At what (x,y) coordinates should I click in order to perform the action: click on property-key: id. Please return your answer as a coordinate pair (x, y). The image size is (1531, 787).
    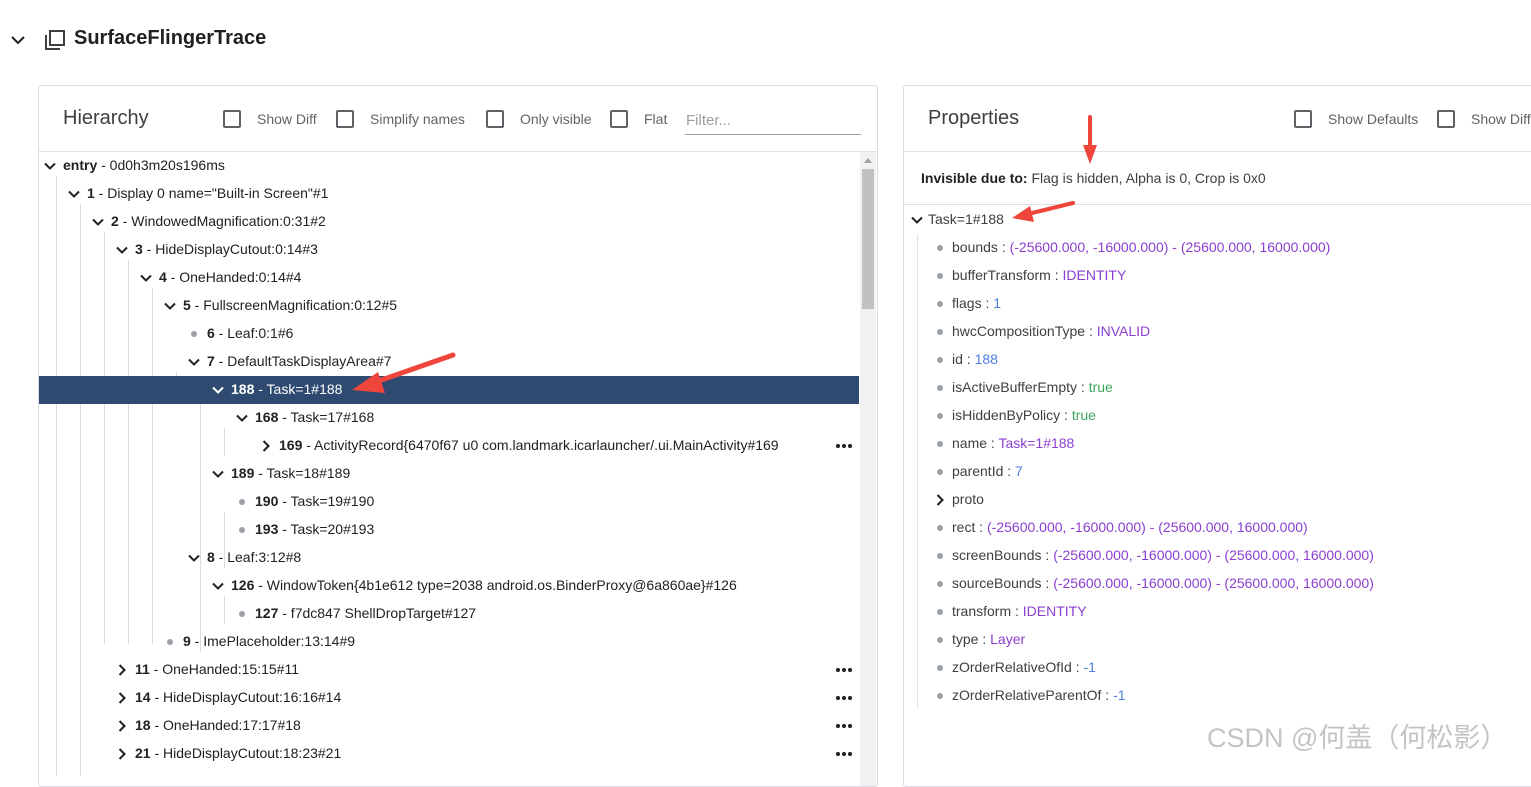
    Looking at the image, I should click on (957, 359).